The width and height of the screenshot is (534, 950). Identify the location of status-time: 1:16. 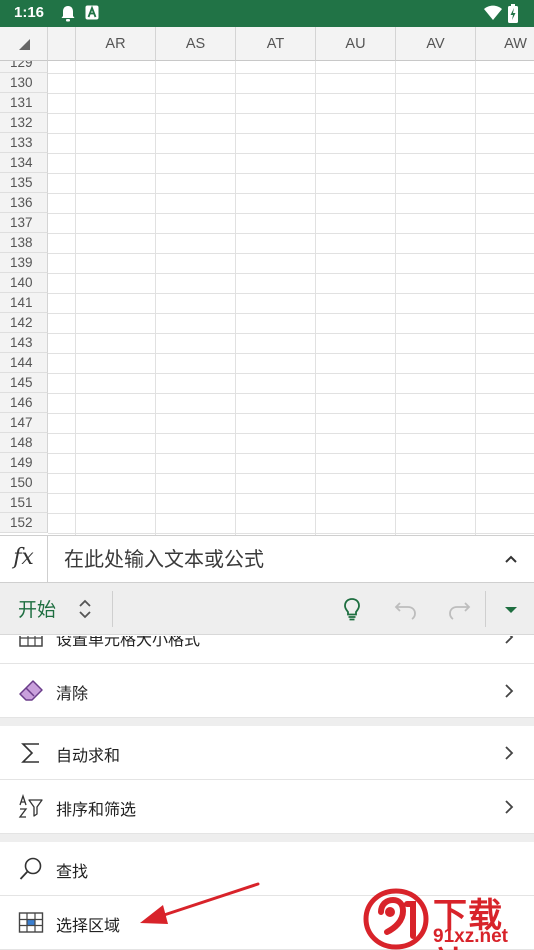
(29, 12).